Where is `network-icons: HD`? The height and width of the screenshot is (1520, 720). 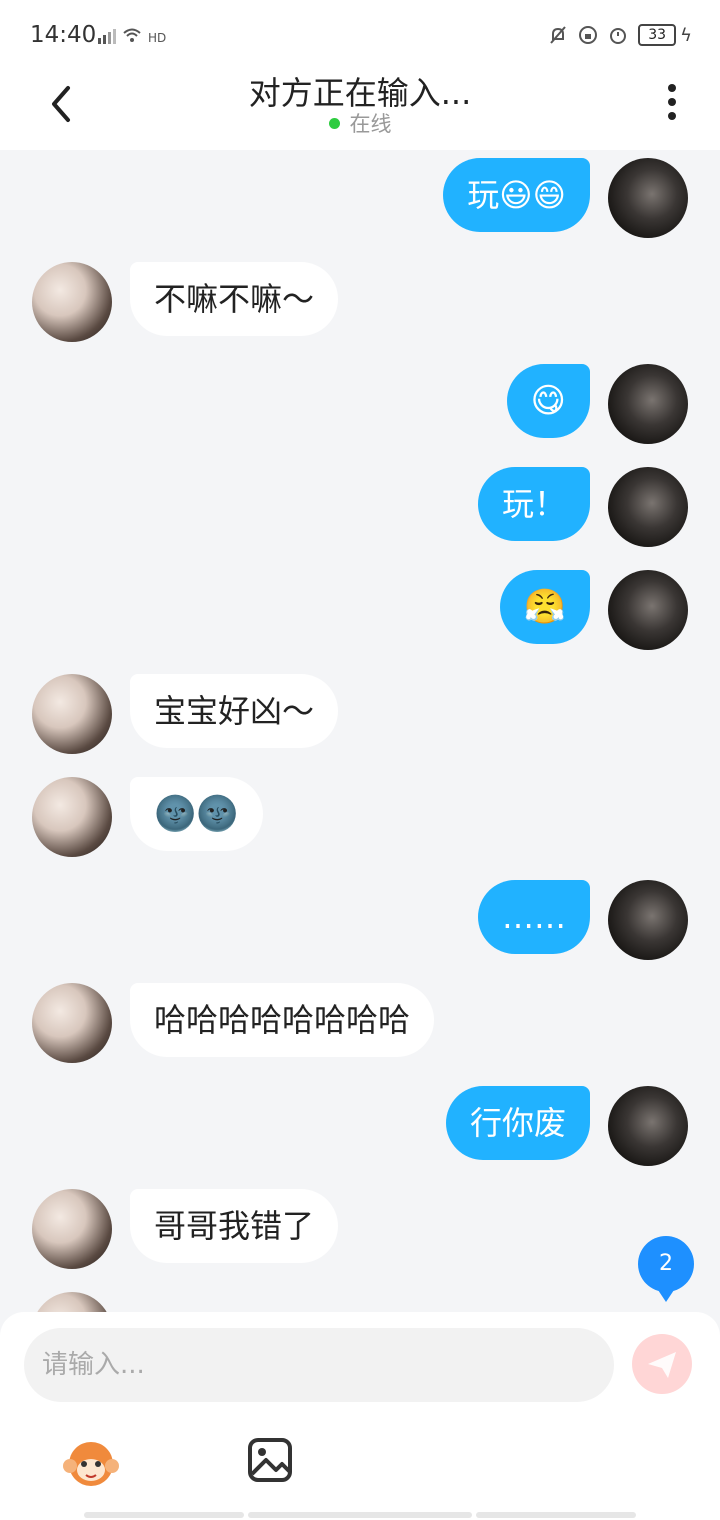
network-icons: HD is located at coordinates (132, 36).